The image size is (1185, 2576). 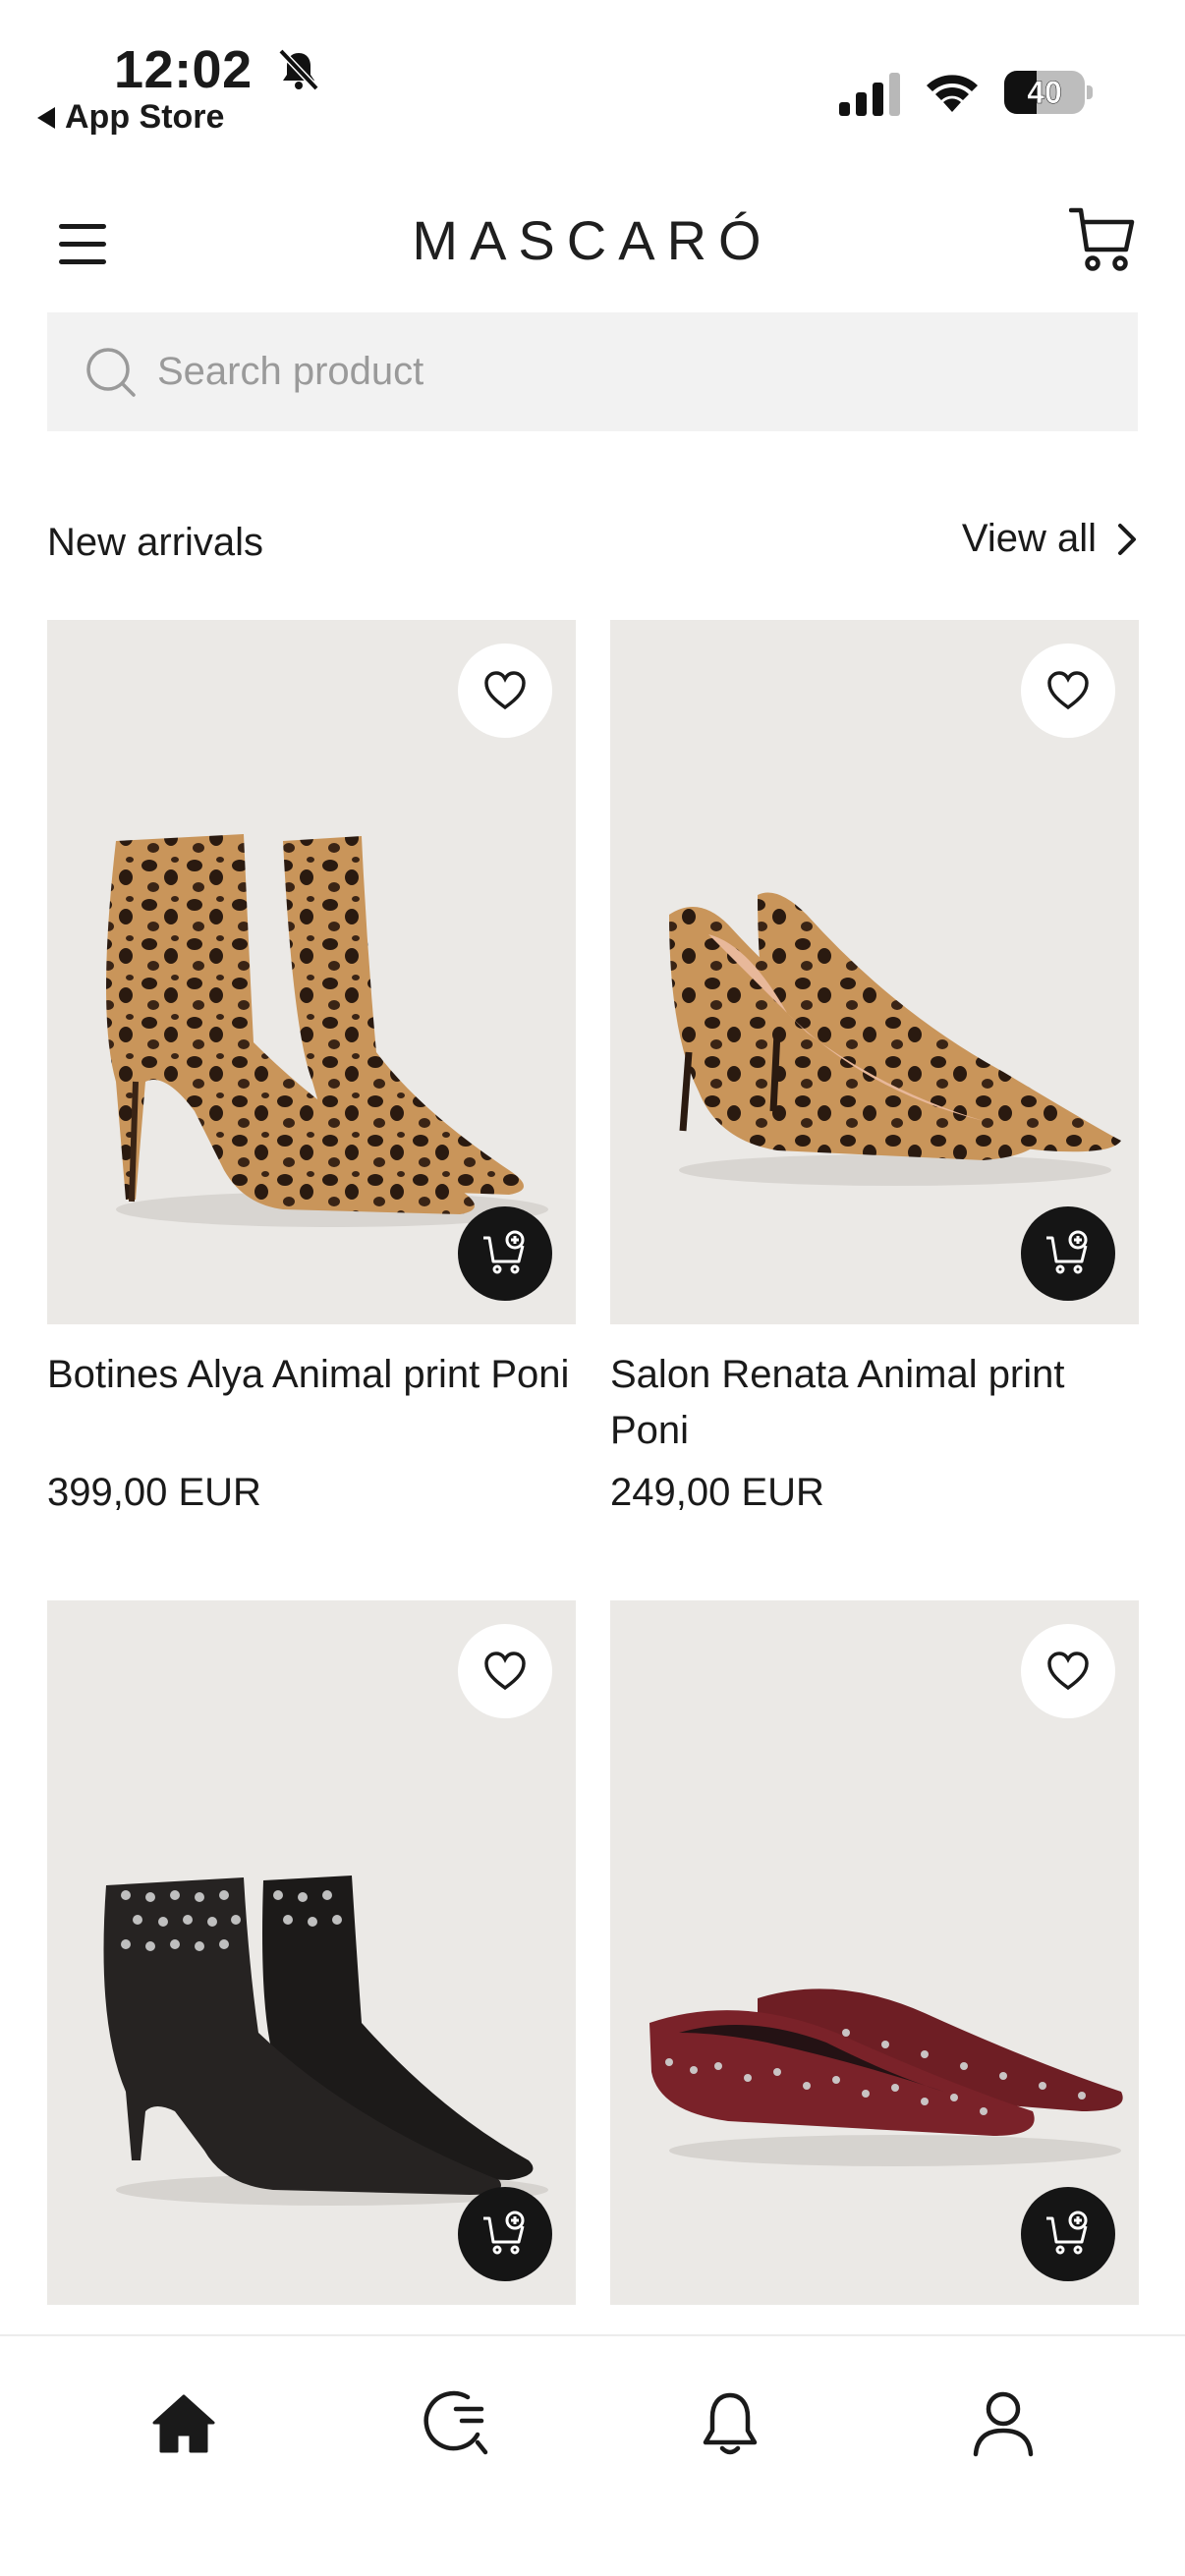 What do you see at coordinates (592, 240) in the screenshot?
I see `brand-logo: MASCARÓ` at bounding box center [592, 240].